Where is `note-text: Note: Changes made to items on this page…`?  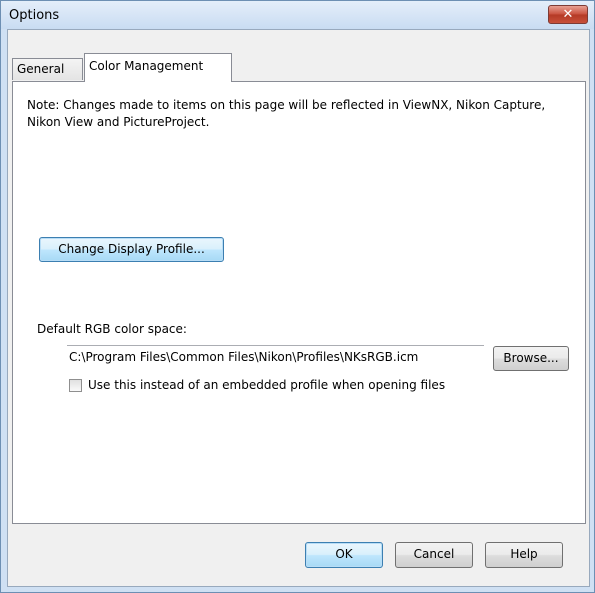 note-text: Note: Changes made to items on this page… is located at coordinates (286, 113).